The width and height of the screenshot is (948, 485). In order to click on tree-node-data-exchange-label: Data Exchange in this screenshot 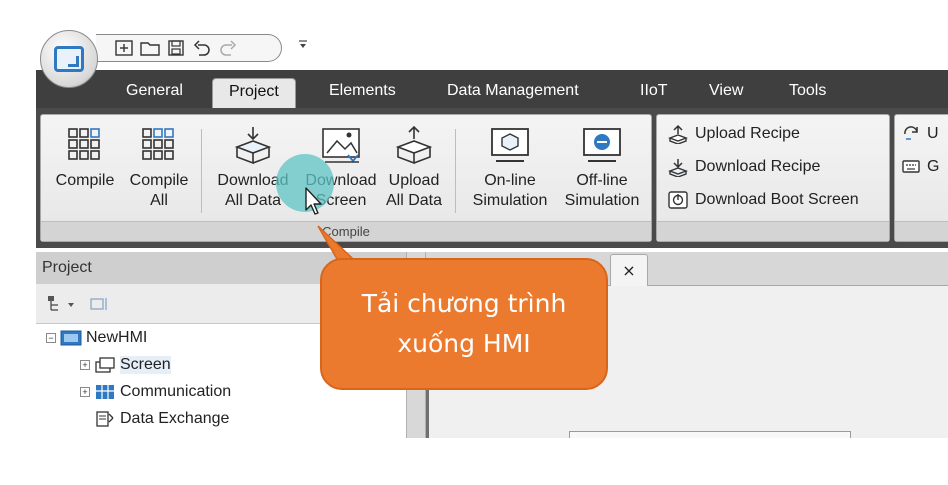, I will do `click(175, 418)`.